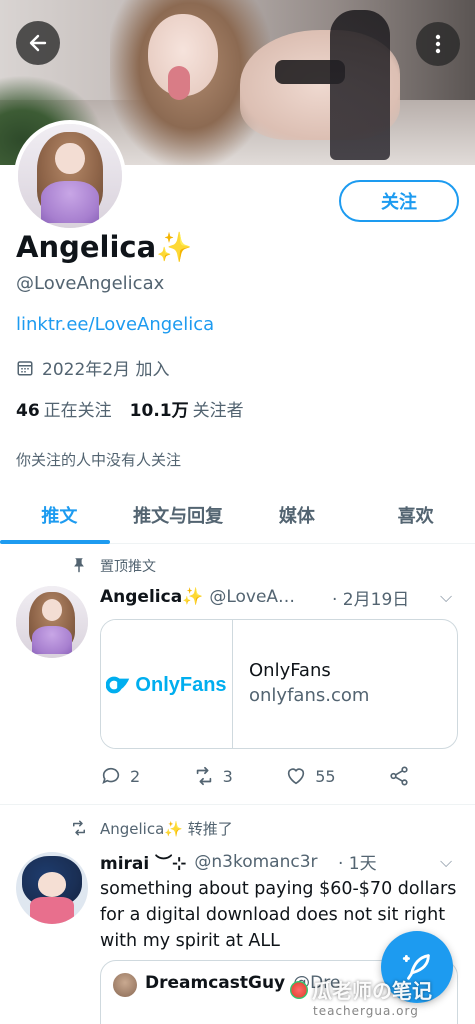  What do you see at coordinates (159, 411) in the screenshot?
I see `followers-count: 10.1万` at bounding box center [159, 411].